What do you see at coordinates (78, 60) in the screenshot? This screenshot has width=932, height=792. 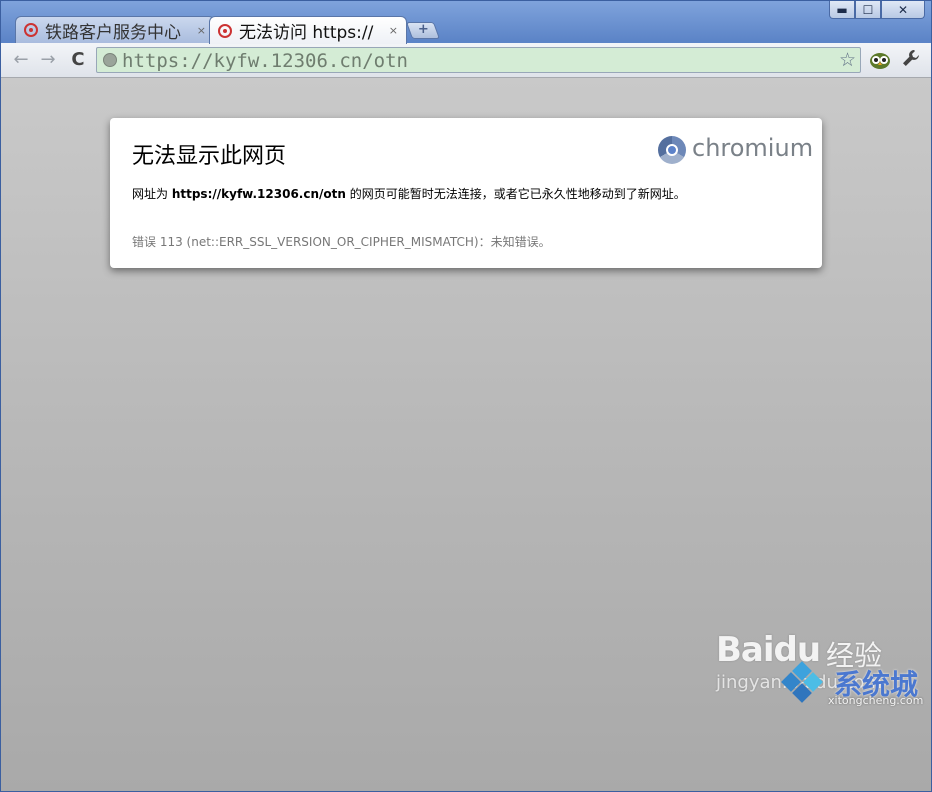 I see `reload-button: C` at bounding box center [78, 60].